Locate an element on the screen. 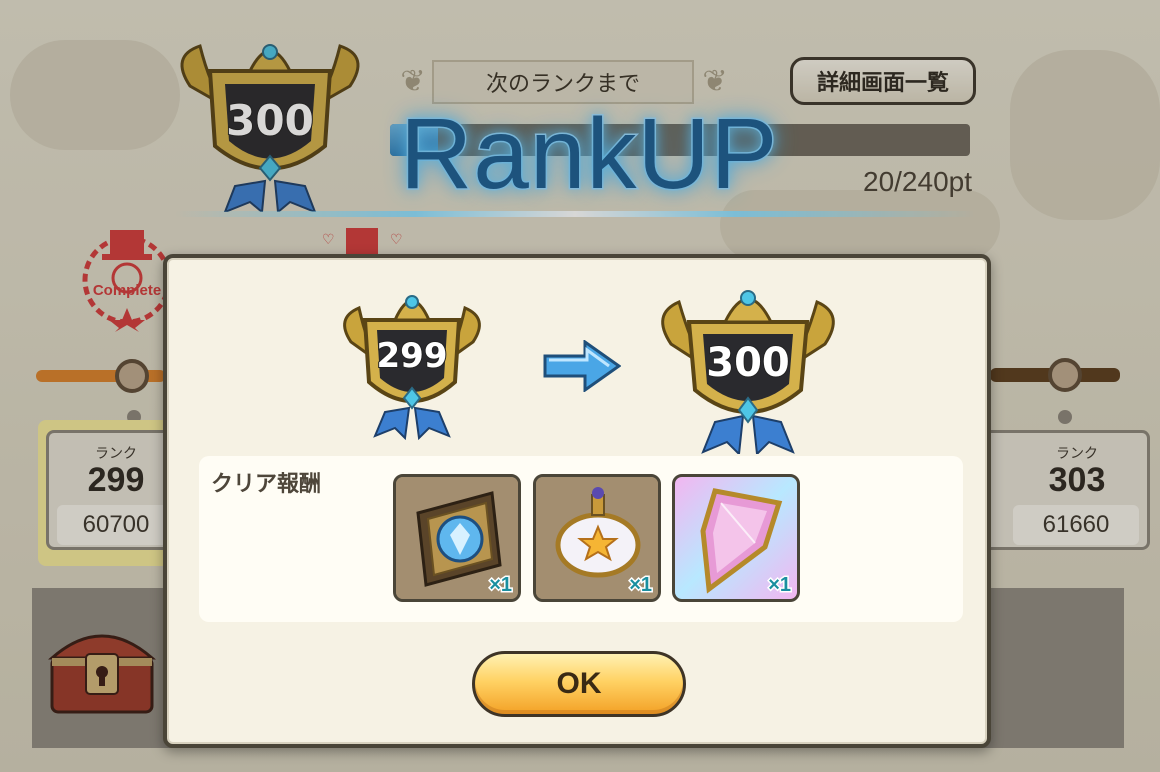  from-rank-number: 299 is located at coordinates (412, 356).